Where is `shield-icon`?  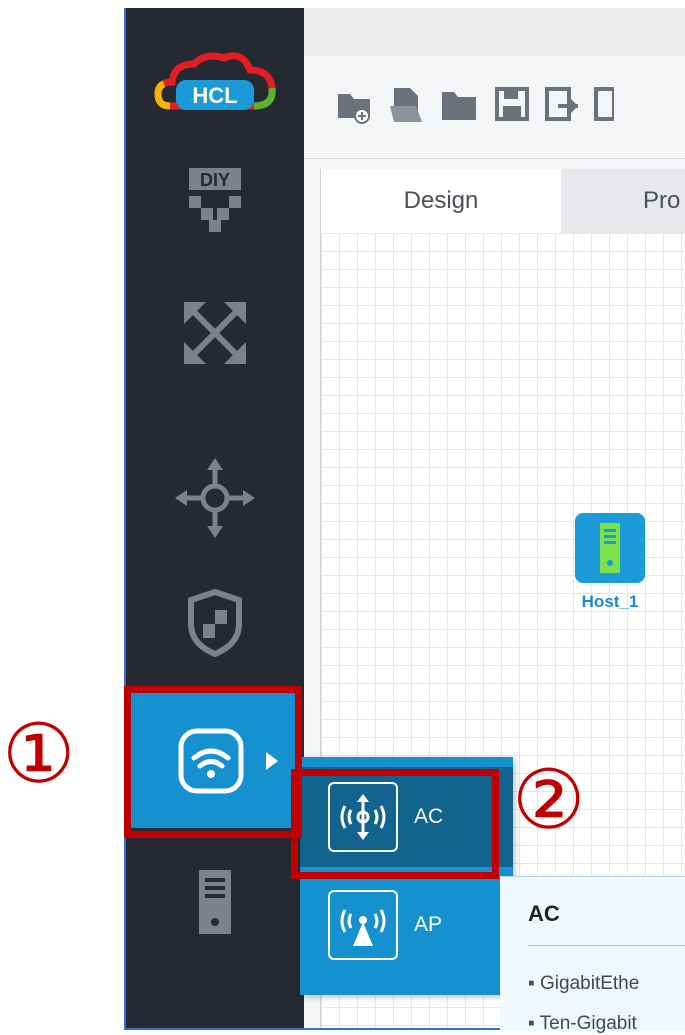
shield-icon is located at coordinates (215, 623).